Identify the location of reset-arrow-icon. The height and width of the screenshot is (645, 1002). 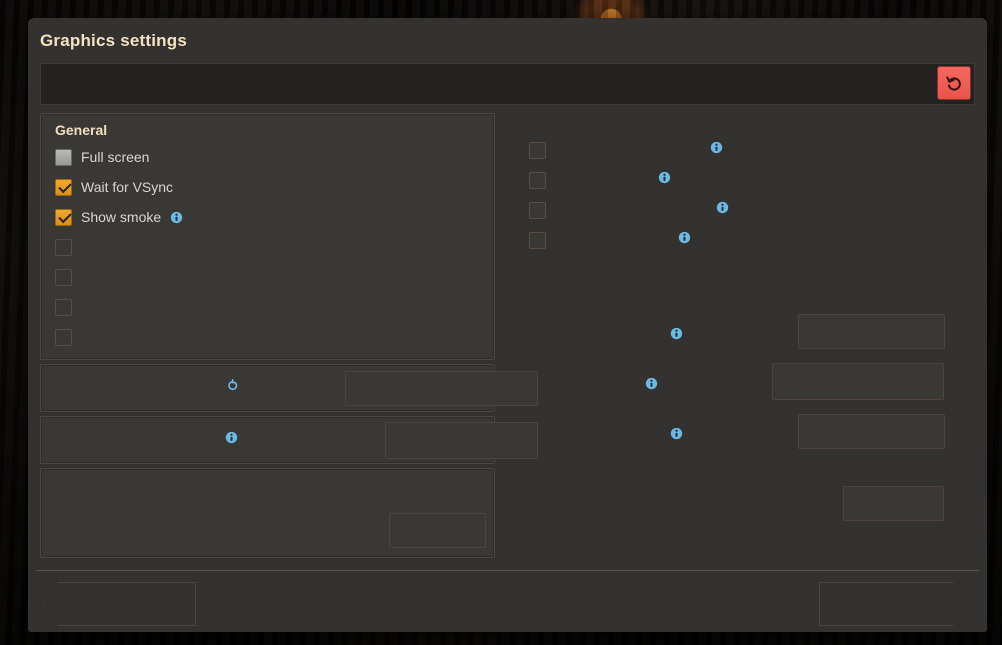
(954, 83).